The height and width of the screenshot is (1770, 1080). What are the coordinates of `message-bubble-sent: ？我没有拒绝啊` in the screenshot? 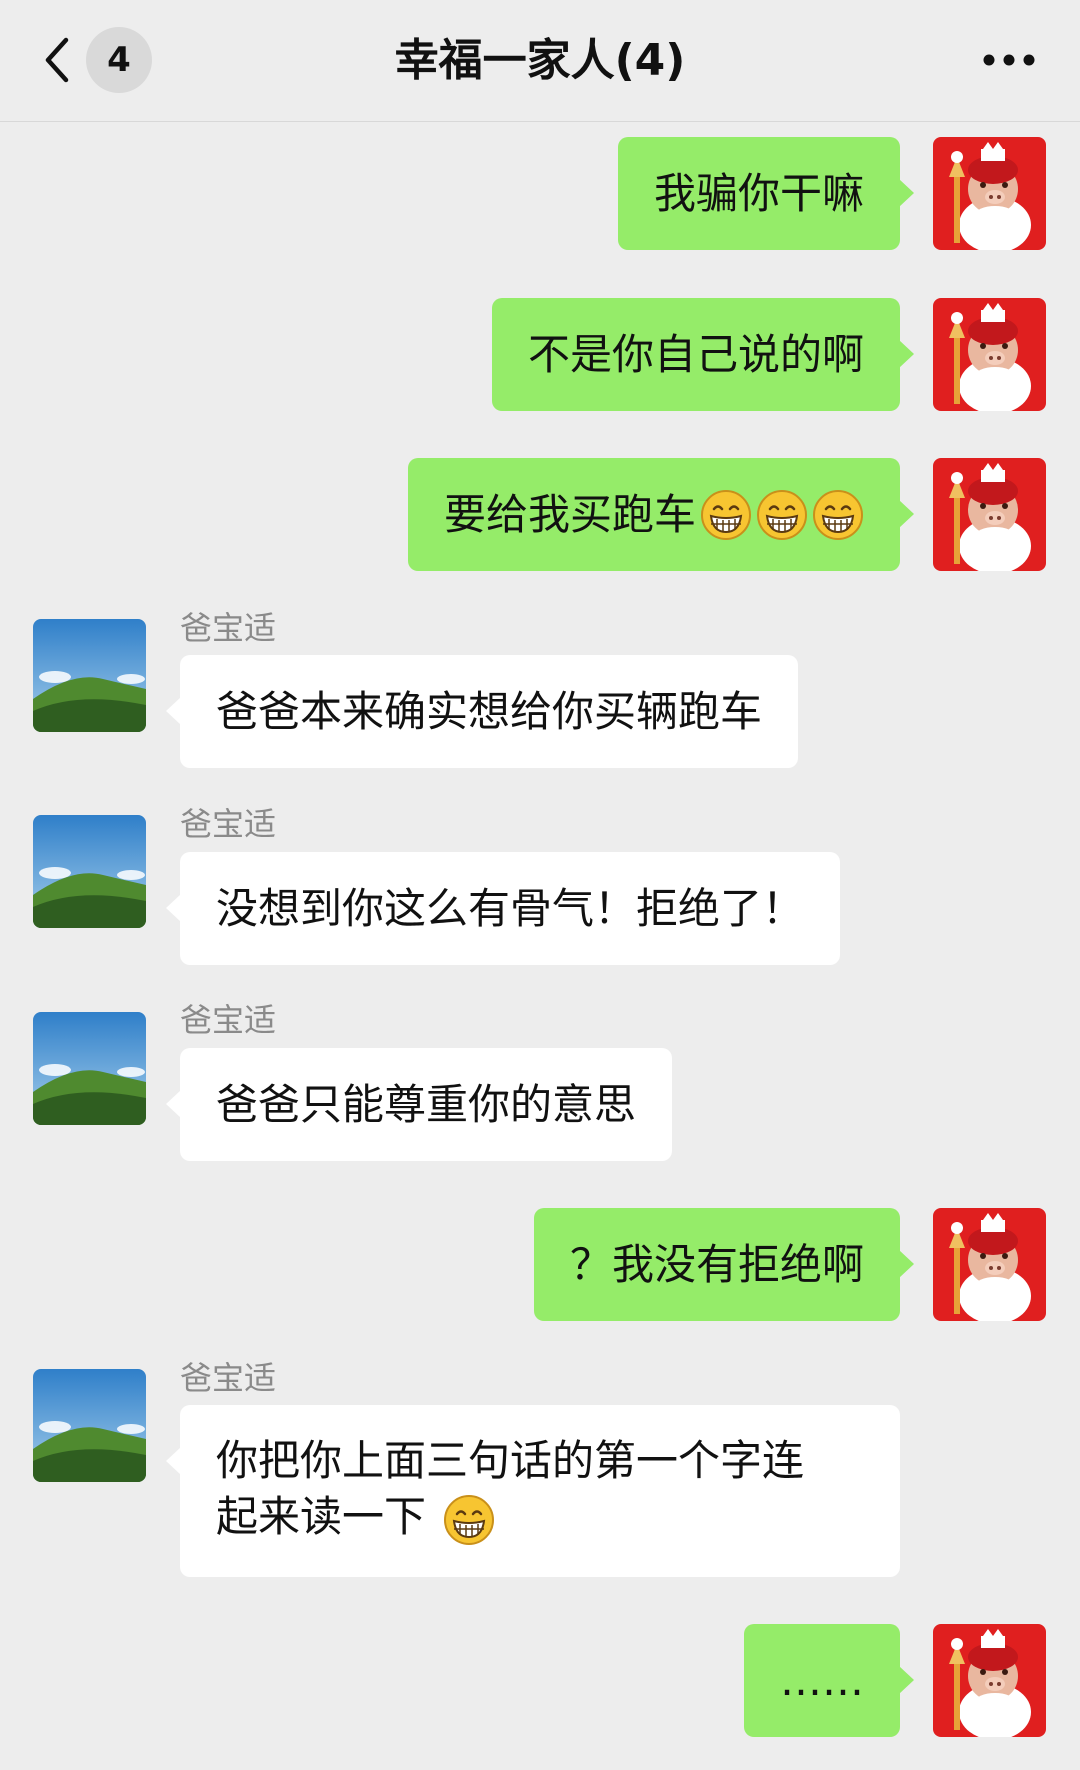 It's located at (724, 1264).